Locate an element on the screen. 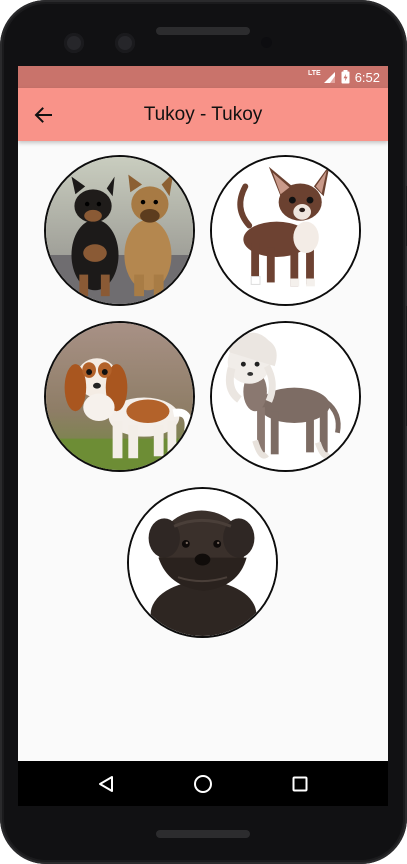 The image size is (407, 864). arrow-back-icon is located at coordinates (43, 115).